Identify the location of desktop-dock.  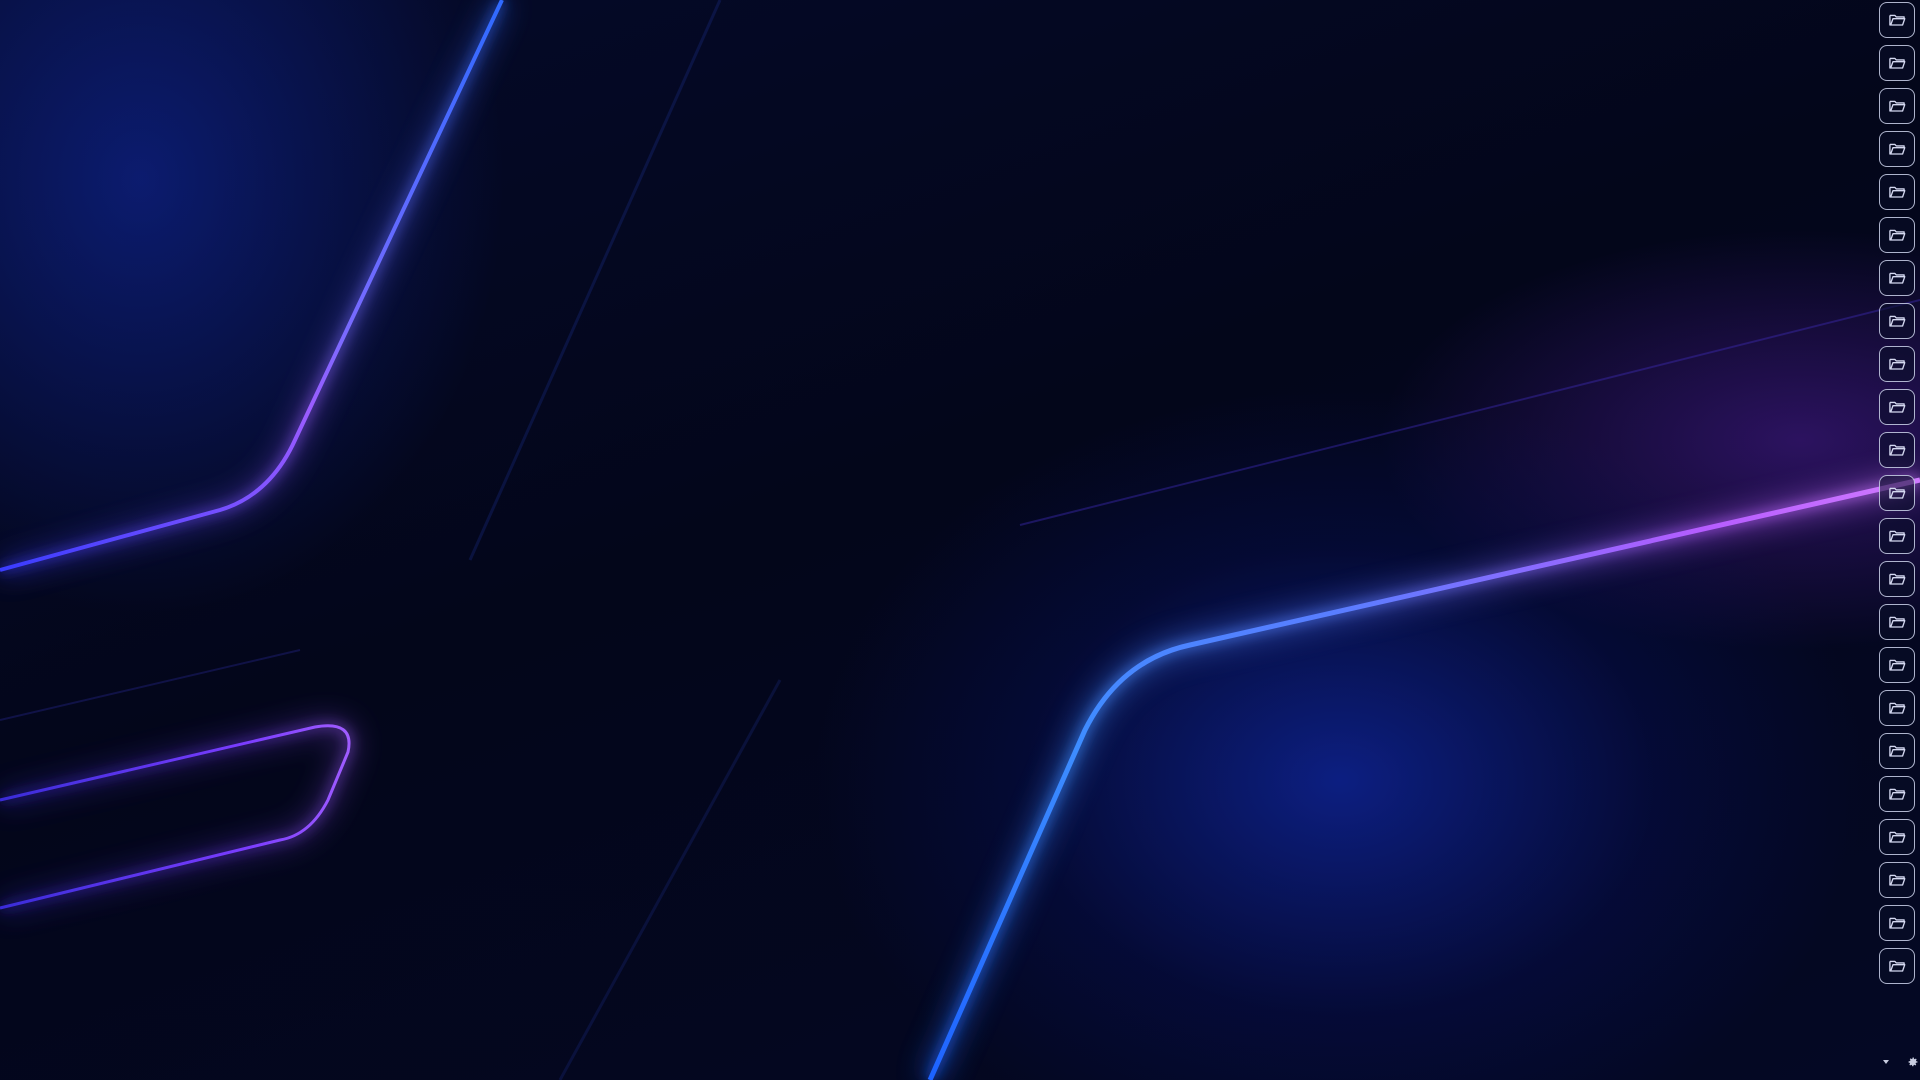
(1898, 493).